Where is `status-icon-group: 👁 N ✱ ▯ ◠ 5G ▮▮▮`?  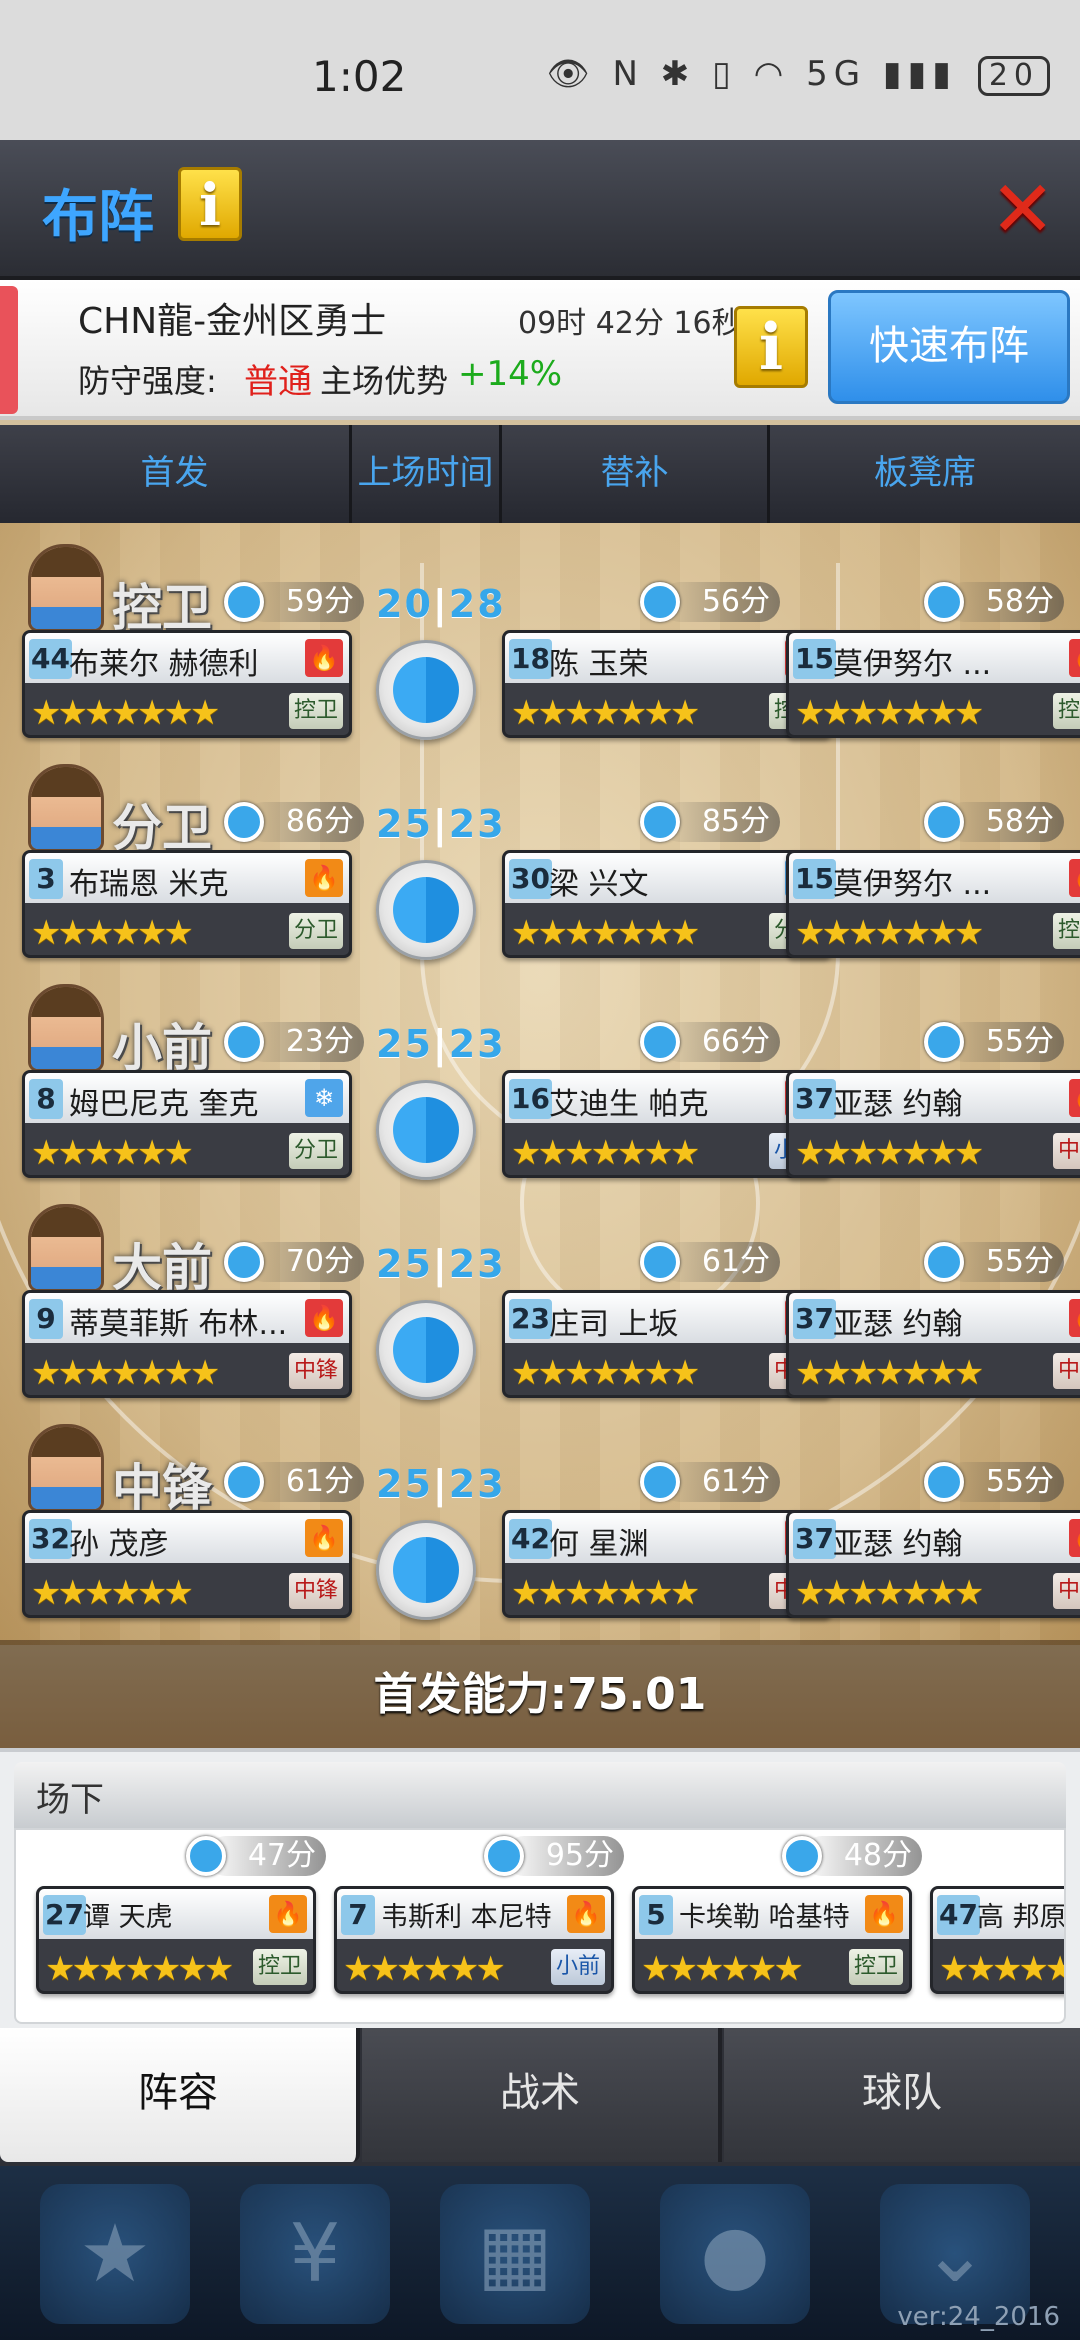
status-icon-group: 👁 N ✱ ▯ ◠ 5G ▮▮▮ is located at coordinates (751, 74).